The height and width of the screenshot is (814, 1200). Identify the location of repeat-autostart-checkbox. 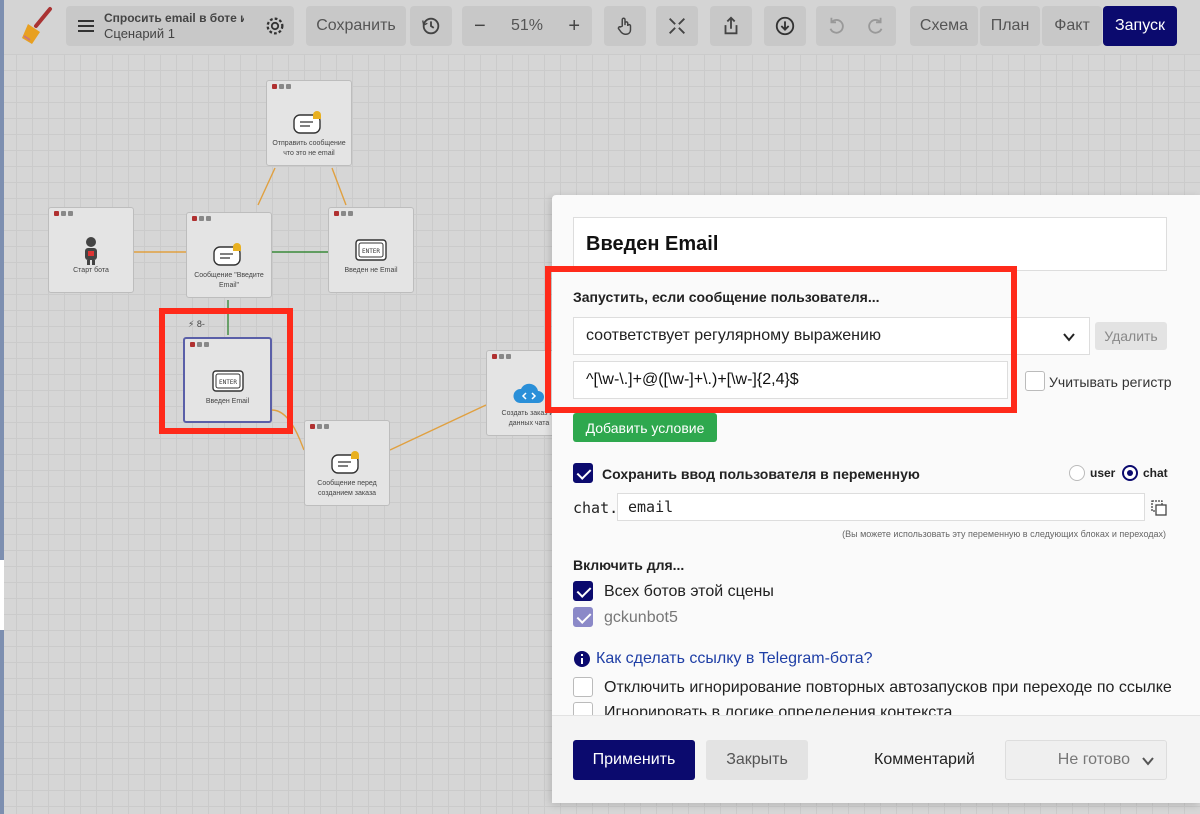
(583, 687).